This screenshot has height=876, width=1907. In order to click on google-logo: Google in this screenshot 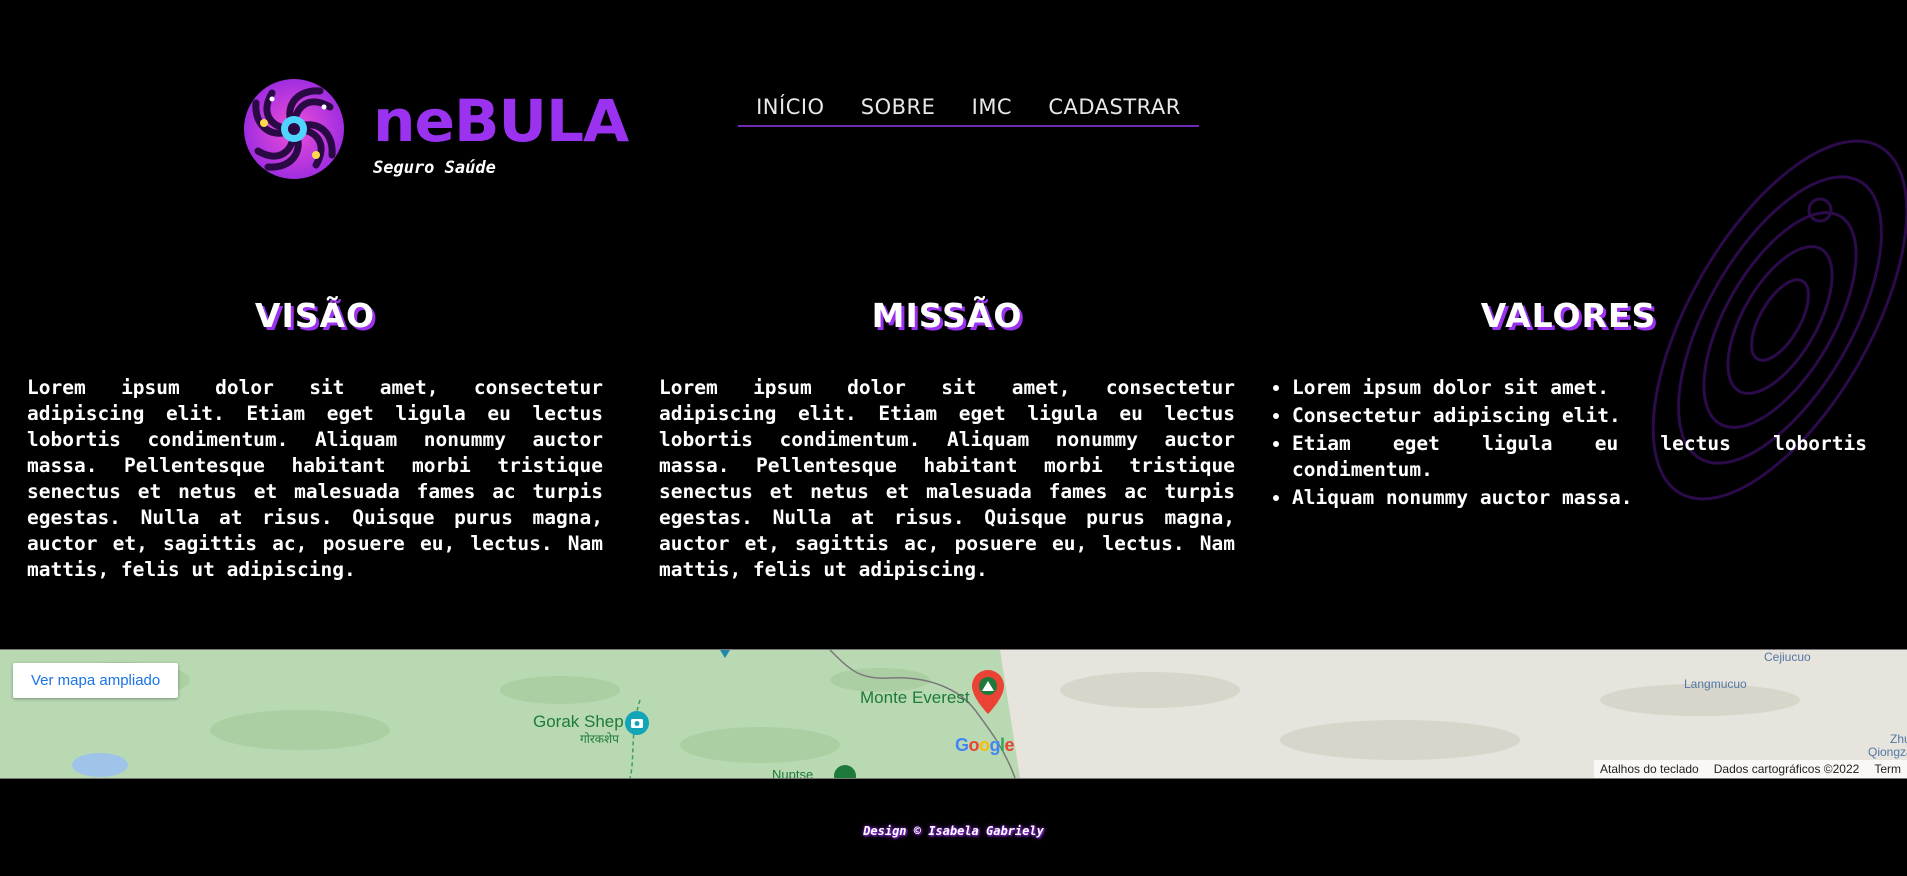, I will do `click(985, 745)`.